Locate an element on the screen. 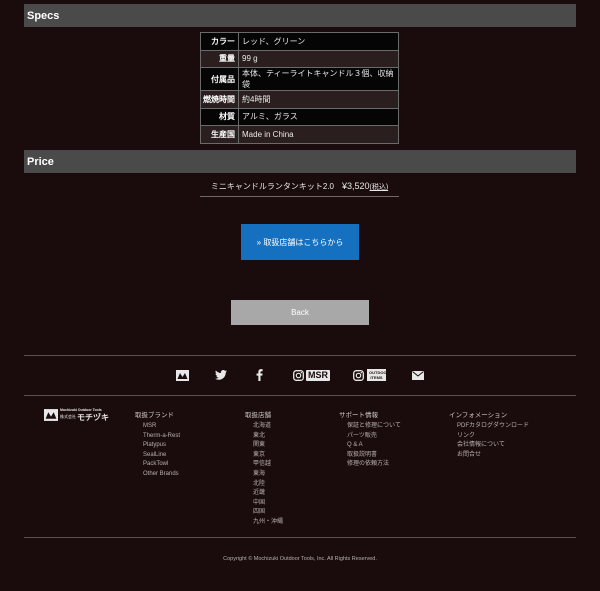  spec-value: 本体、ティーライトキャンドル３個、収納袋 is located at coordinates (318, 79).